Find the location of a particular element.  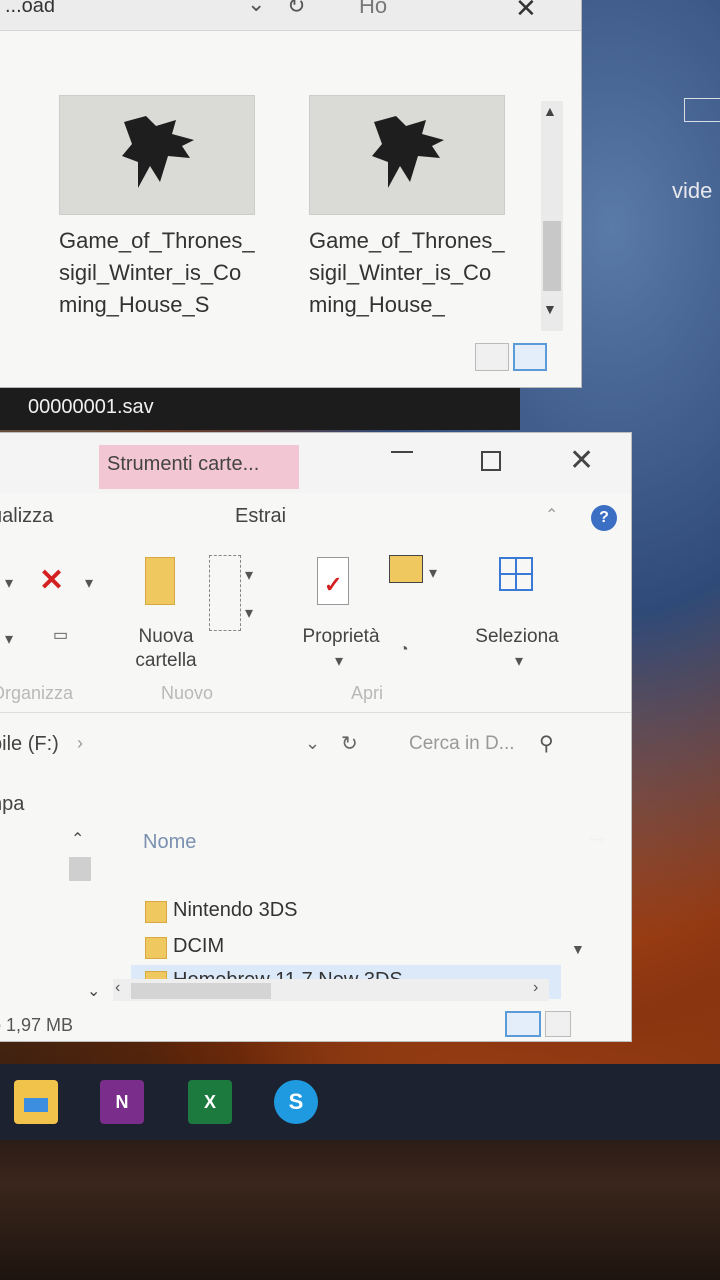

select-button: Seleziona is located at coordinates (517, 637).